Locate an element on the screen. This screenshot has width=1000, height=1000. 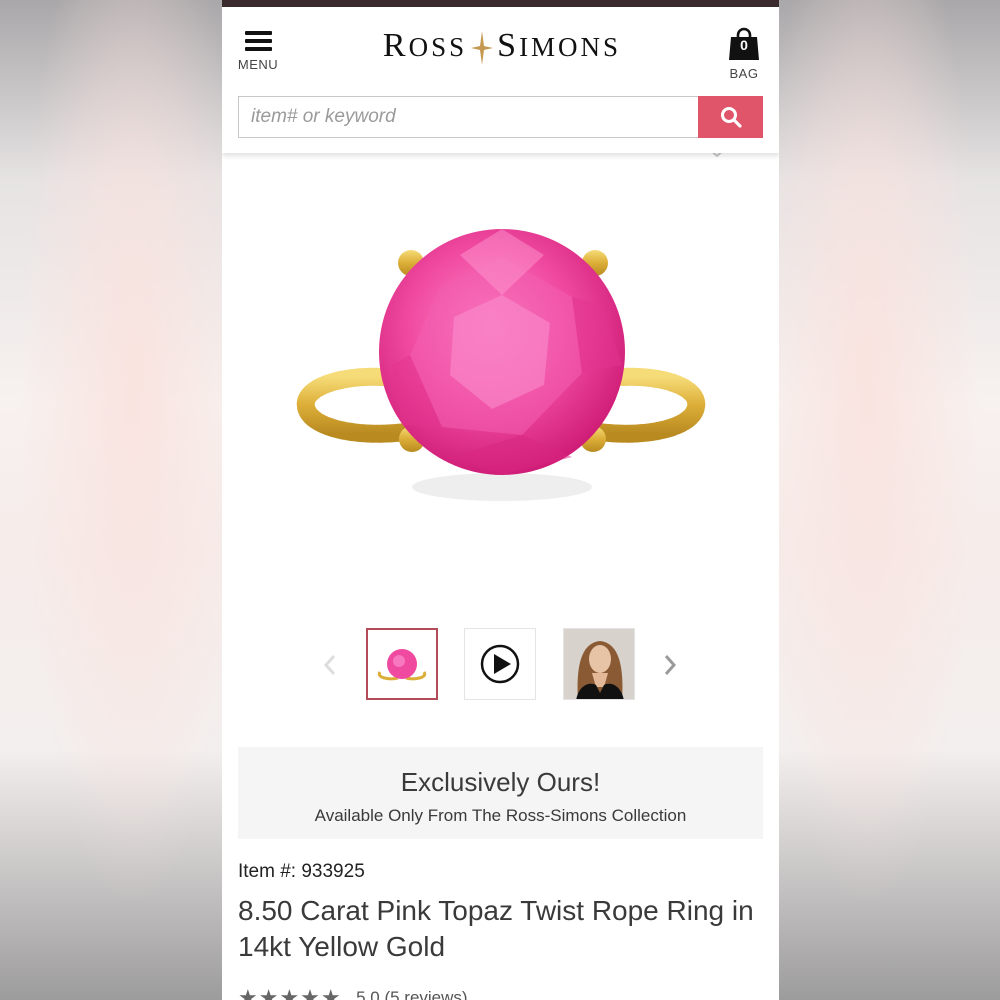
bag-button: 0 BAG is located at coordinates (744, 56).